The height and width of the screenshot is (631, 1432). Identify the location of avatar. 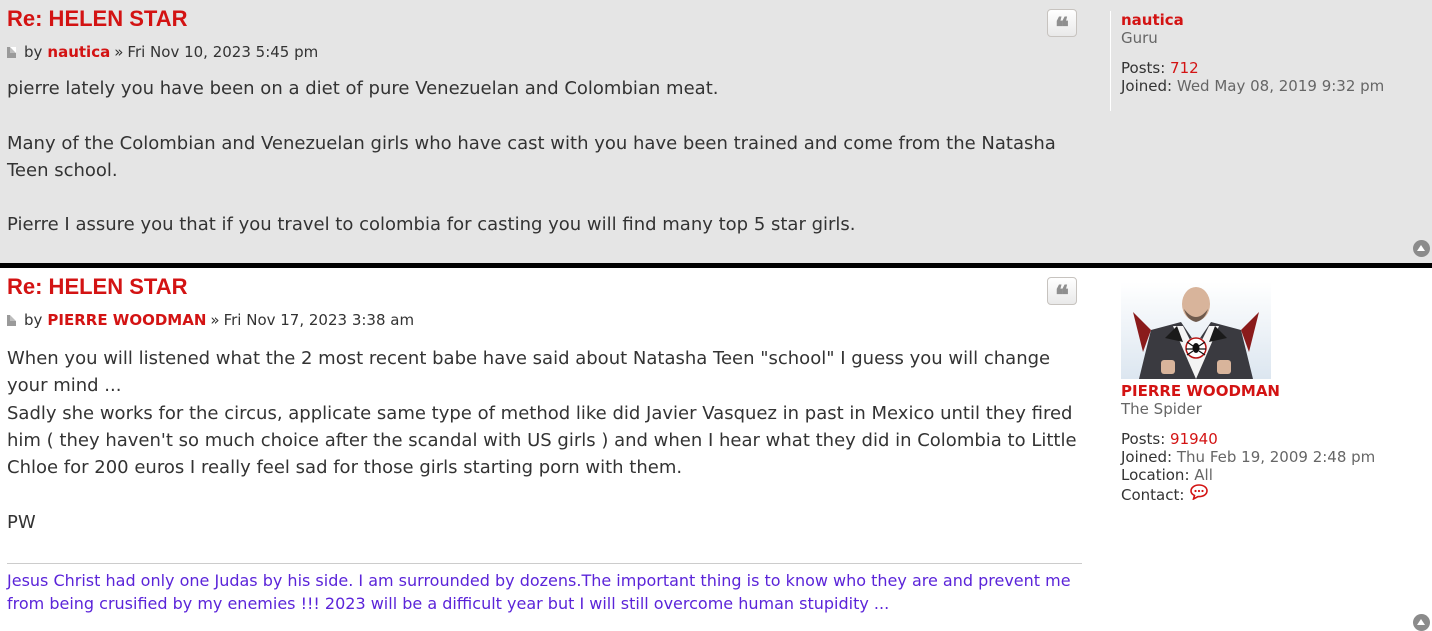
(1196, 330).